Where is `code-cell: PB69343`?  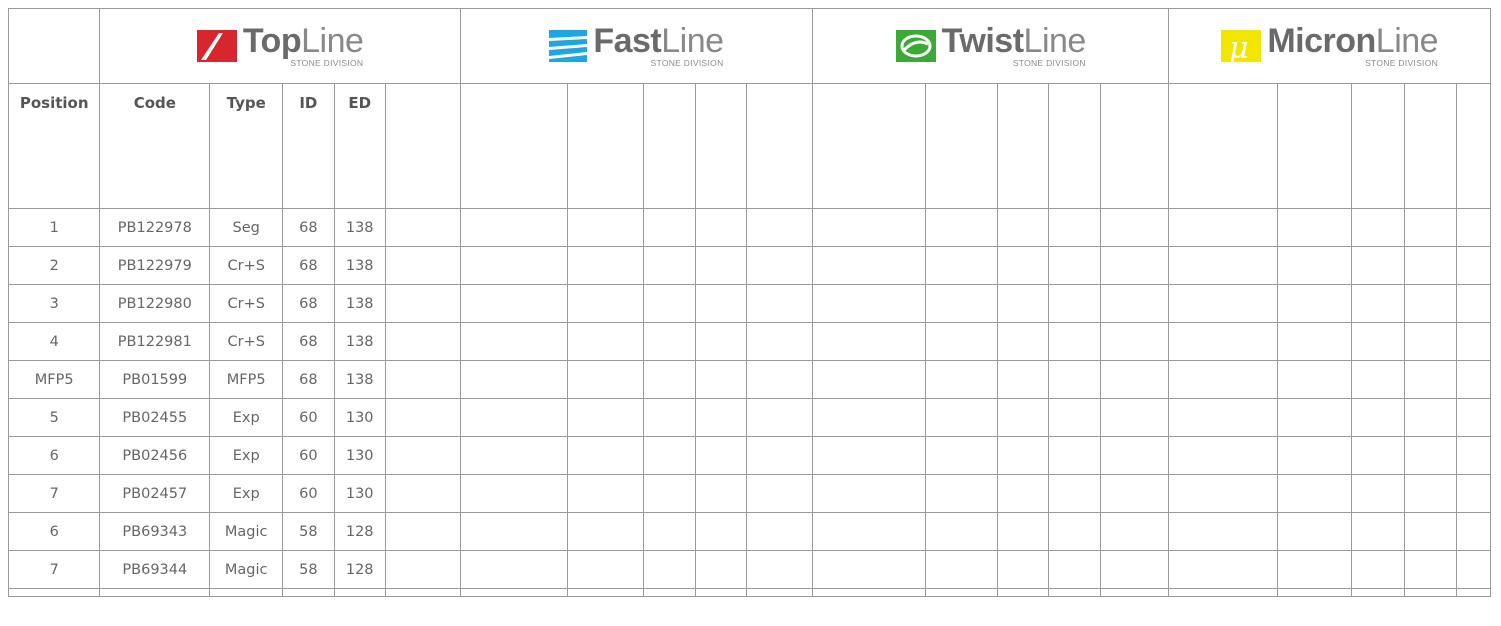
code-cell: PB69343 is located at coordinates (155, 531).